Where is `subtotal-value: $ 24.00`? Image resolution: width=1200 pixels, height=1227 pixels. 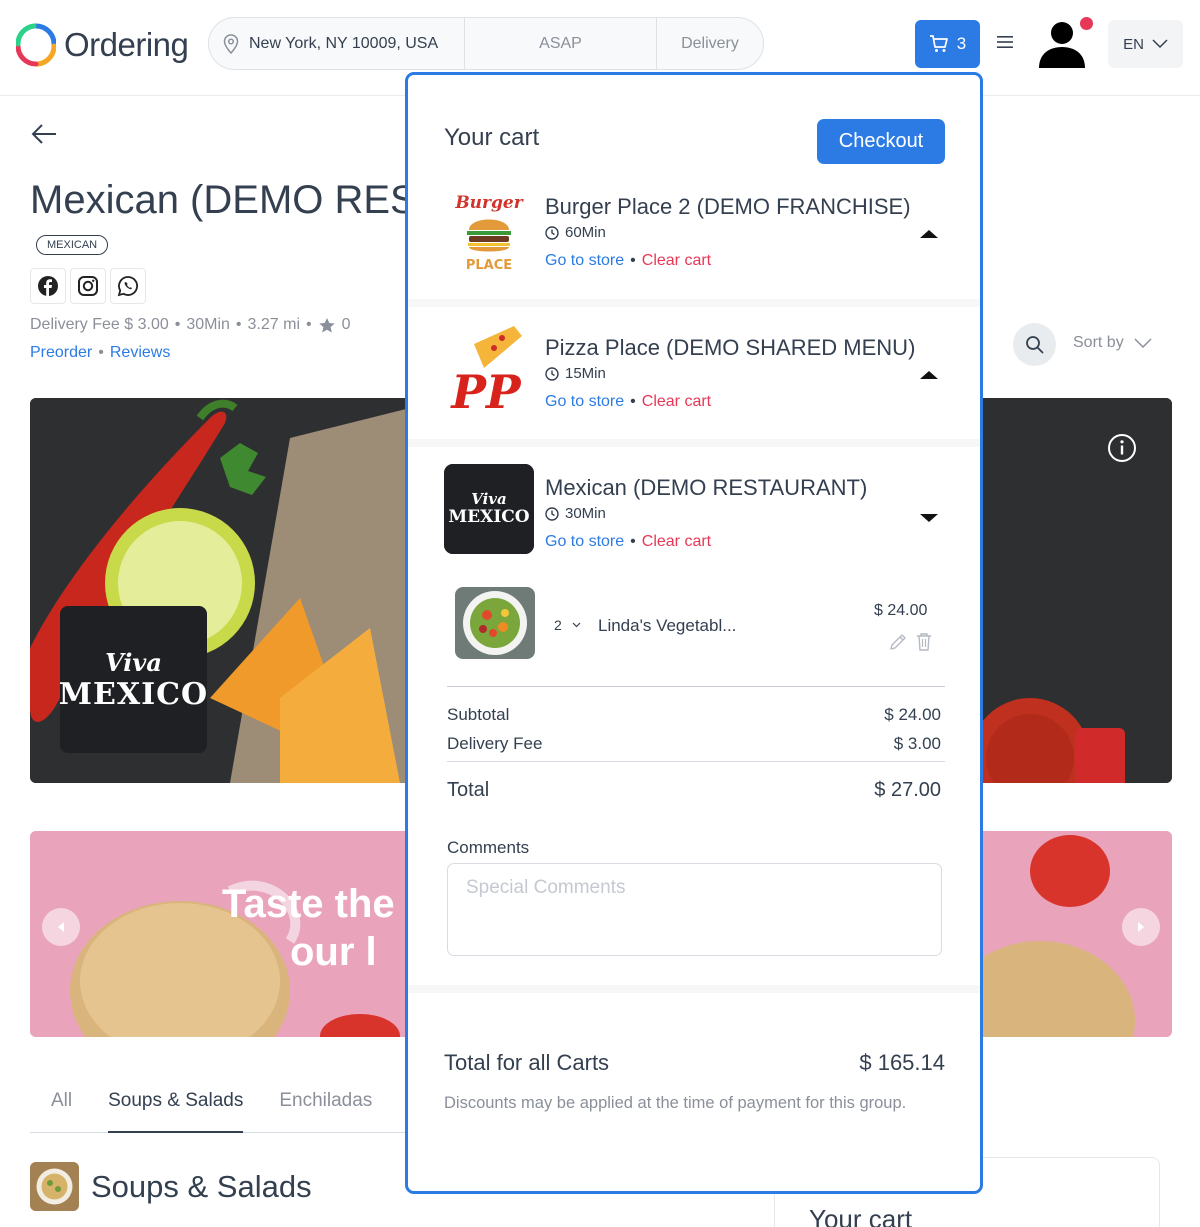 subtotal-value: $ 24.00 is located at coordinates (912, 714).